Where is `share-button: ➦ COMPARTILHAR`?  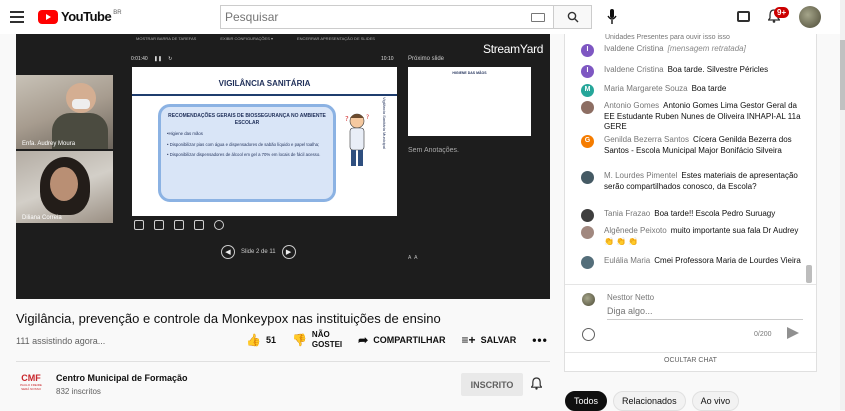
share-button: ➦ COMPARTILHAR is located at coordinates (401, 340).